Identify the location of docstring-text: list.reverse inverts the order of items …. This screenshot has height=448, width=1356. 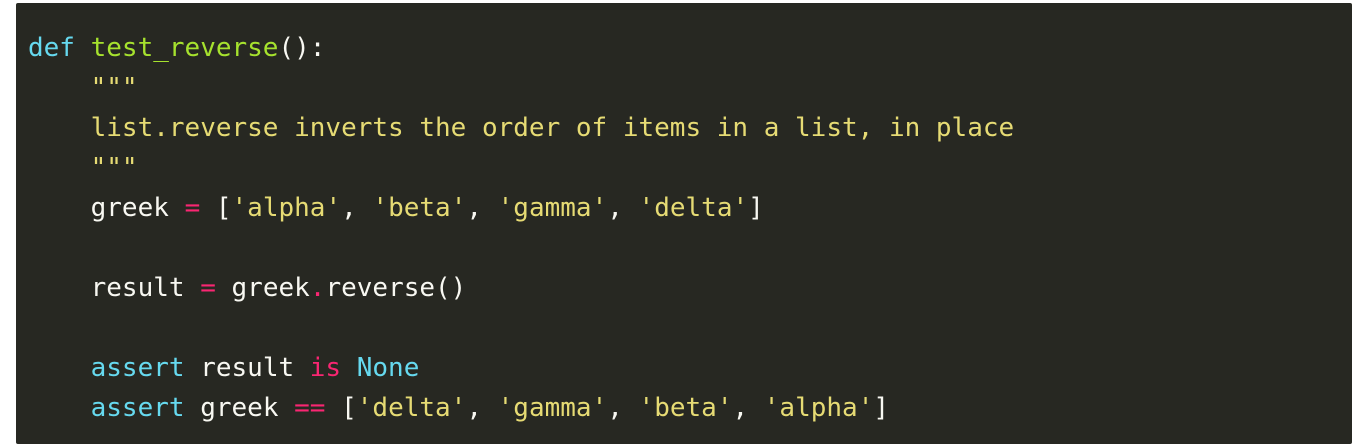
(552, 128).